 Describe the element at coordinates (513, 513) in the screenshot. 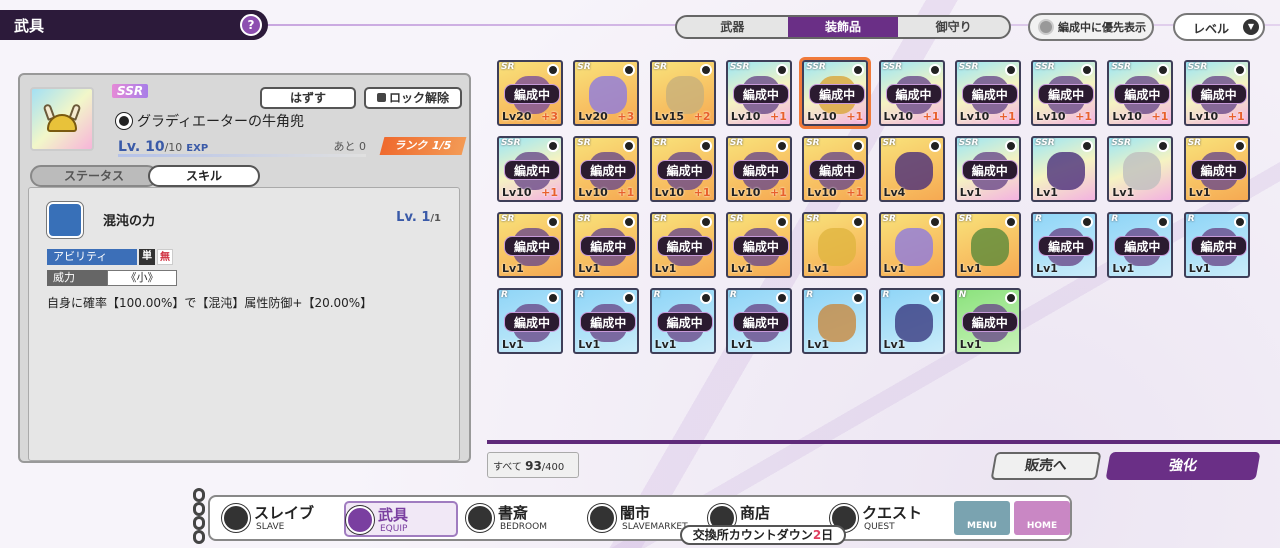

I see `nav-title: 書斎` at that location.